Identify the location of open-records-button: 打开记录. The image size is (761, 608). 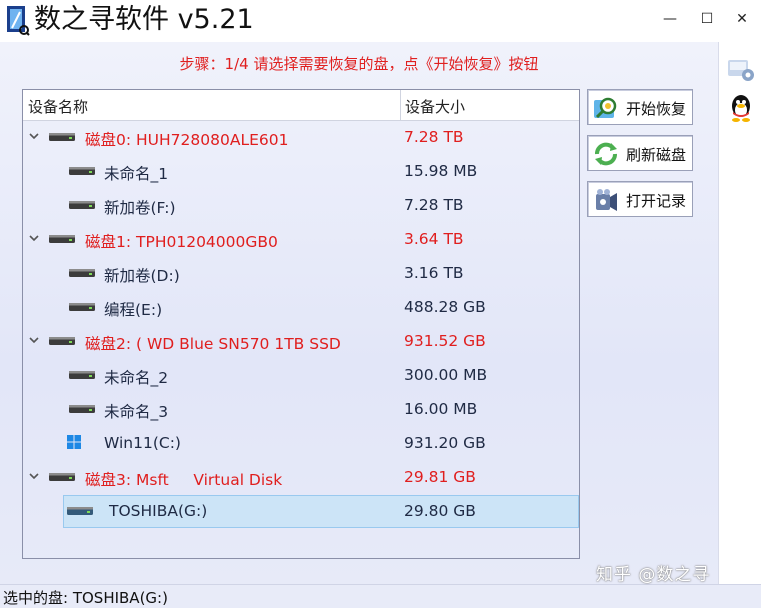
(640, 199).